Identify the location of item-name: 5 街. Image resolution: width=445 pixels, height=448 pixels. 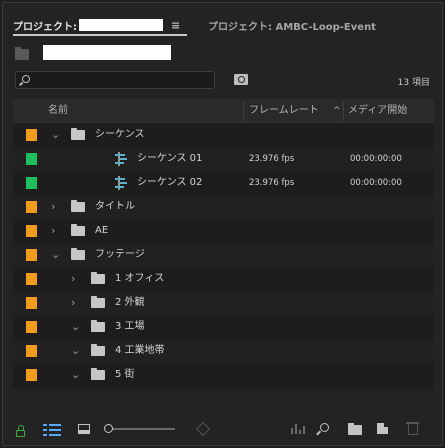
(125, 374).